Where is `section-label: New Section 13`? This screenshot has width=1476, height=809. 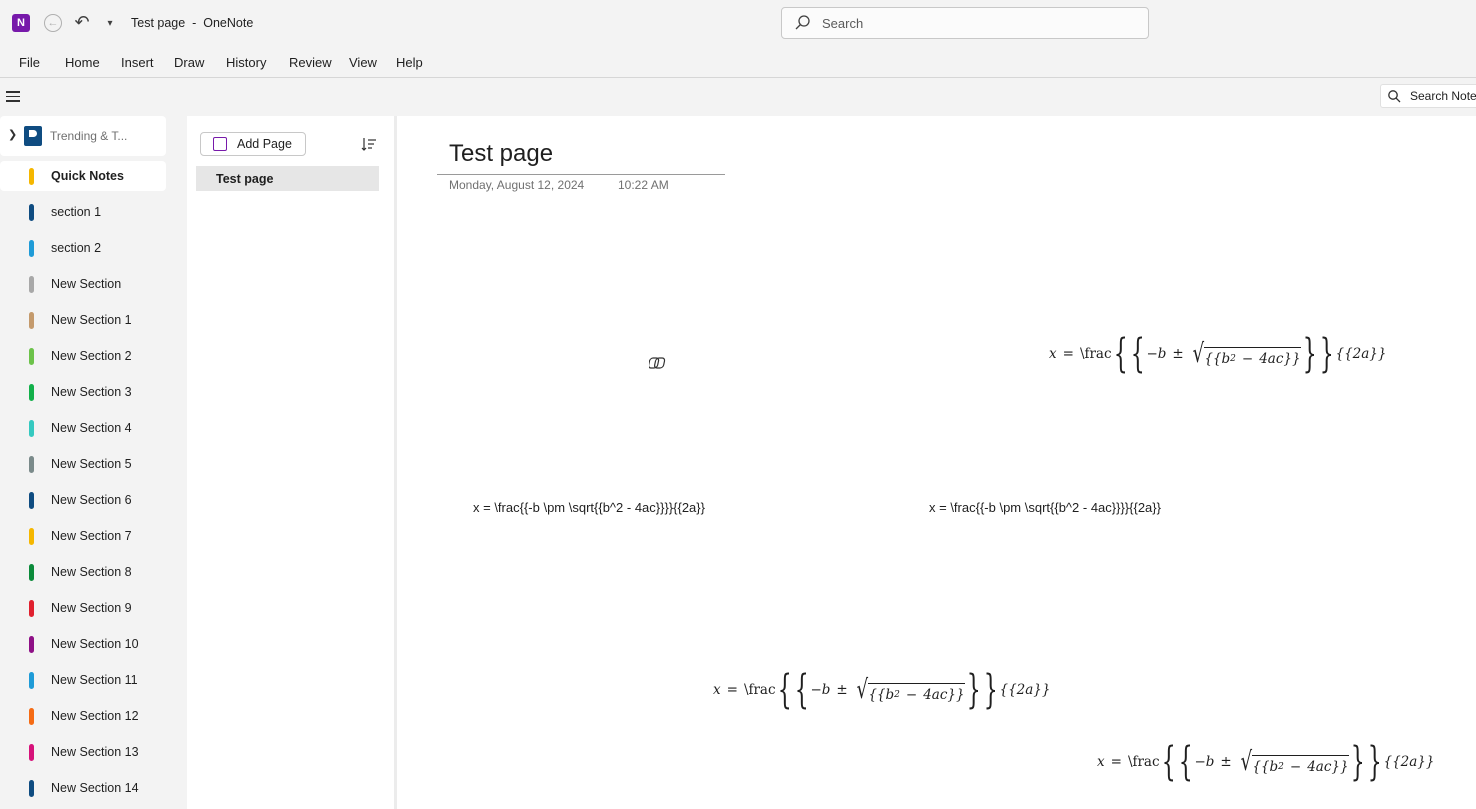 section-label: New Section 13 is located at coordinates (95, 752).